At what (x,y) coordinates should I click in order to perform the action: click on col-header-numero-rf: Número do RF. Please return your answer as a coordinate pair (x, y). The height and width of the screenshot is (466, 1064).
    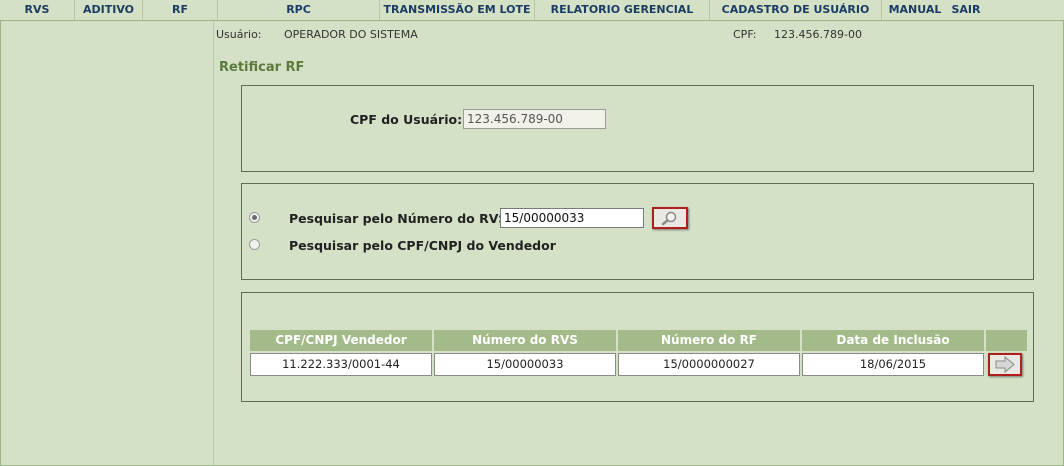
    Looking at the image, I should click on (709, 340).